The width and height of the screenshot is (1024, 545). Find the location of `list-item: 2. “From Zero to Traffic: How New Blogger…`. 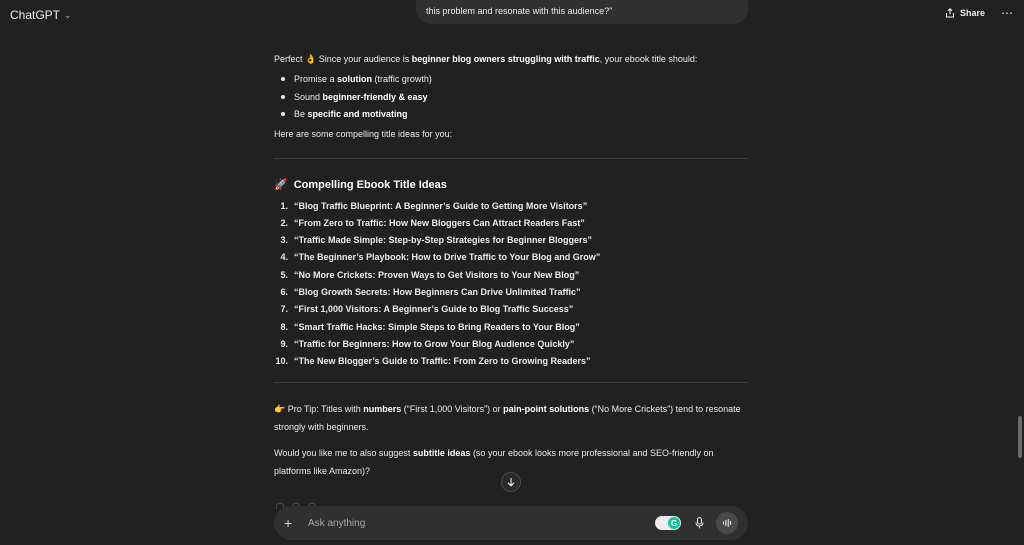

list-item: 2. “From Zero to Traffic: How New Blogger… is located at coordinates (432, 222).